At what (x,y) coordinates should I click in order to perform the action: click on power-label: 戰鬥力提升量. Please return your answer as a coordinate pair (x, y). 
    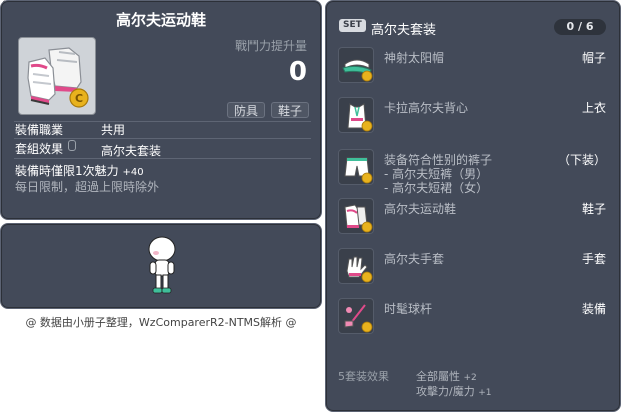
    Looking at the image, I should click on (270, 46).